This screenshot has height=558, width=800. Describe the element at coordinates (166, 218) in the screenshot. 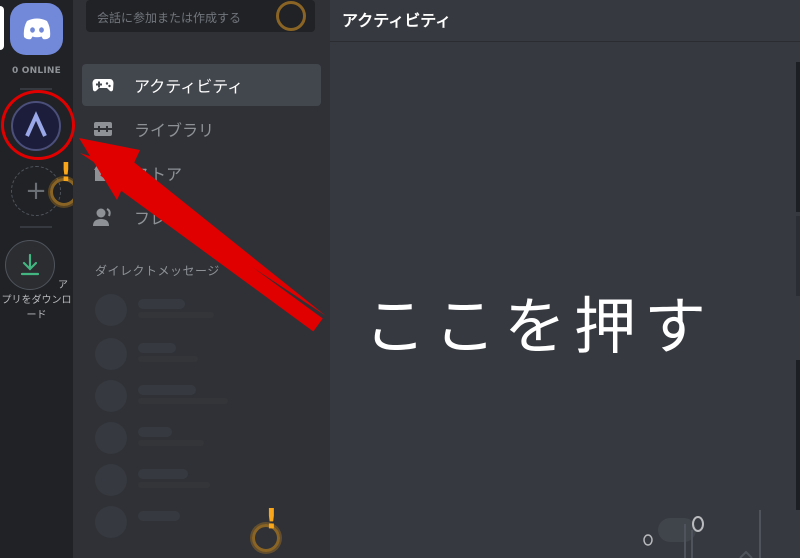

I see `nav-item-label: フレンド` at that location.